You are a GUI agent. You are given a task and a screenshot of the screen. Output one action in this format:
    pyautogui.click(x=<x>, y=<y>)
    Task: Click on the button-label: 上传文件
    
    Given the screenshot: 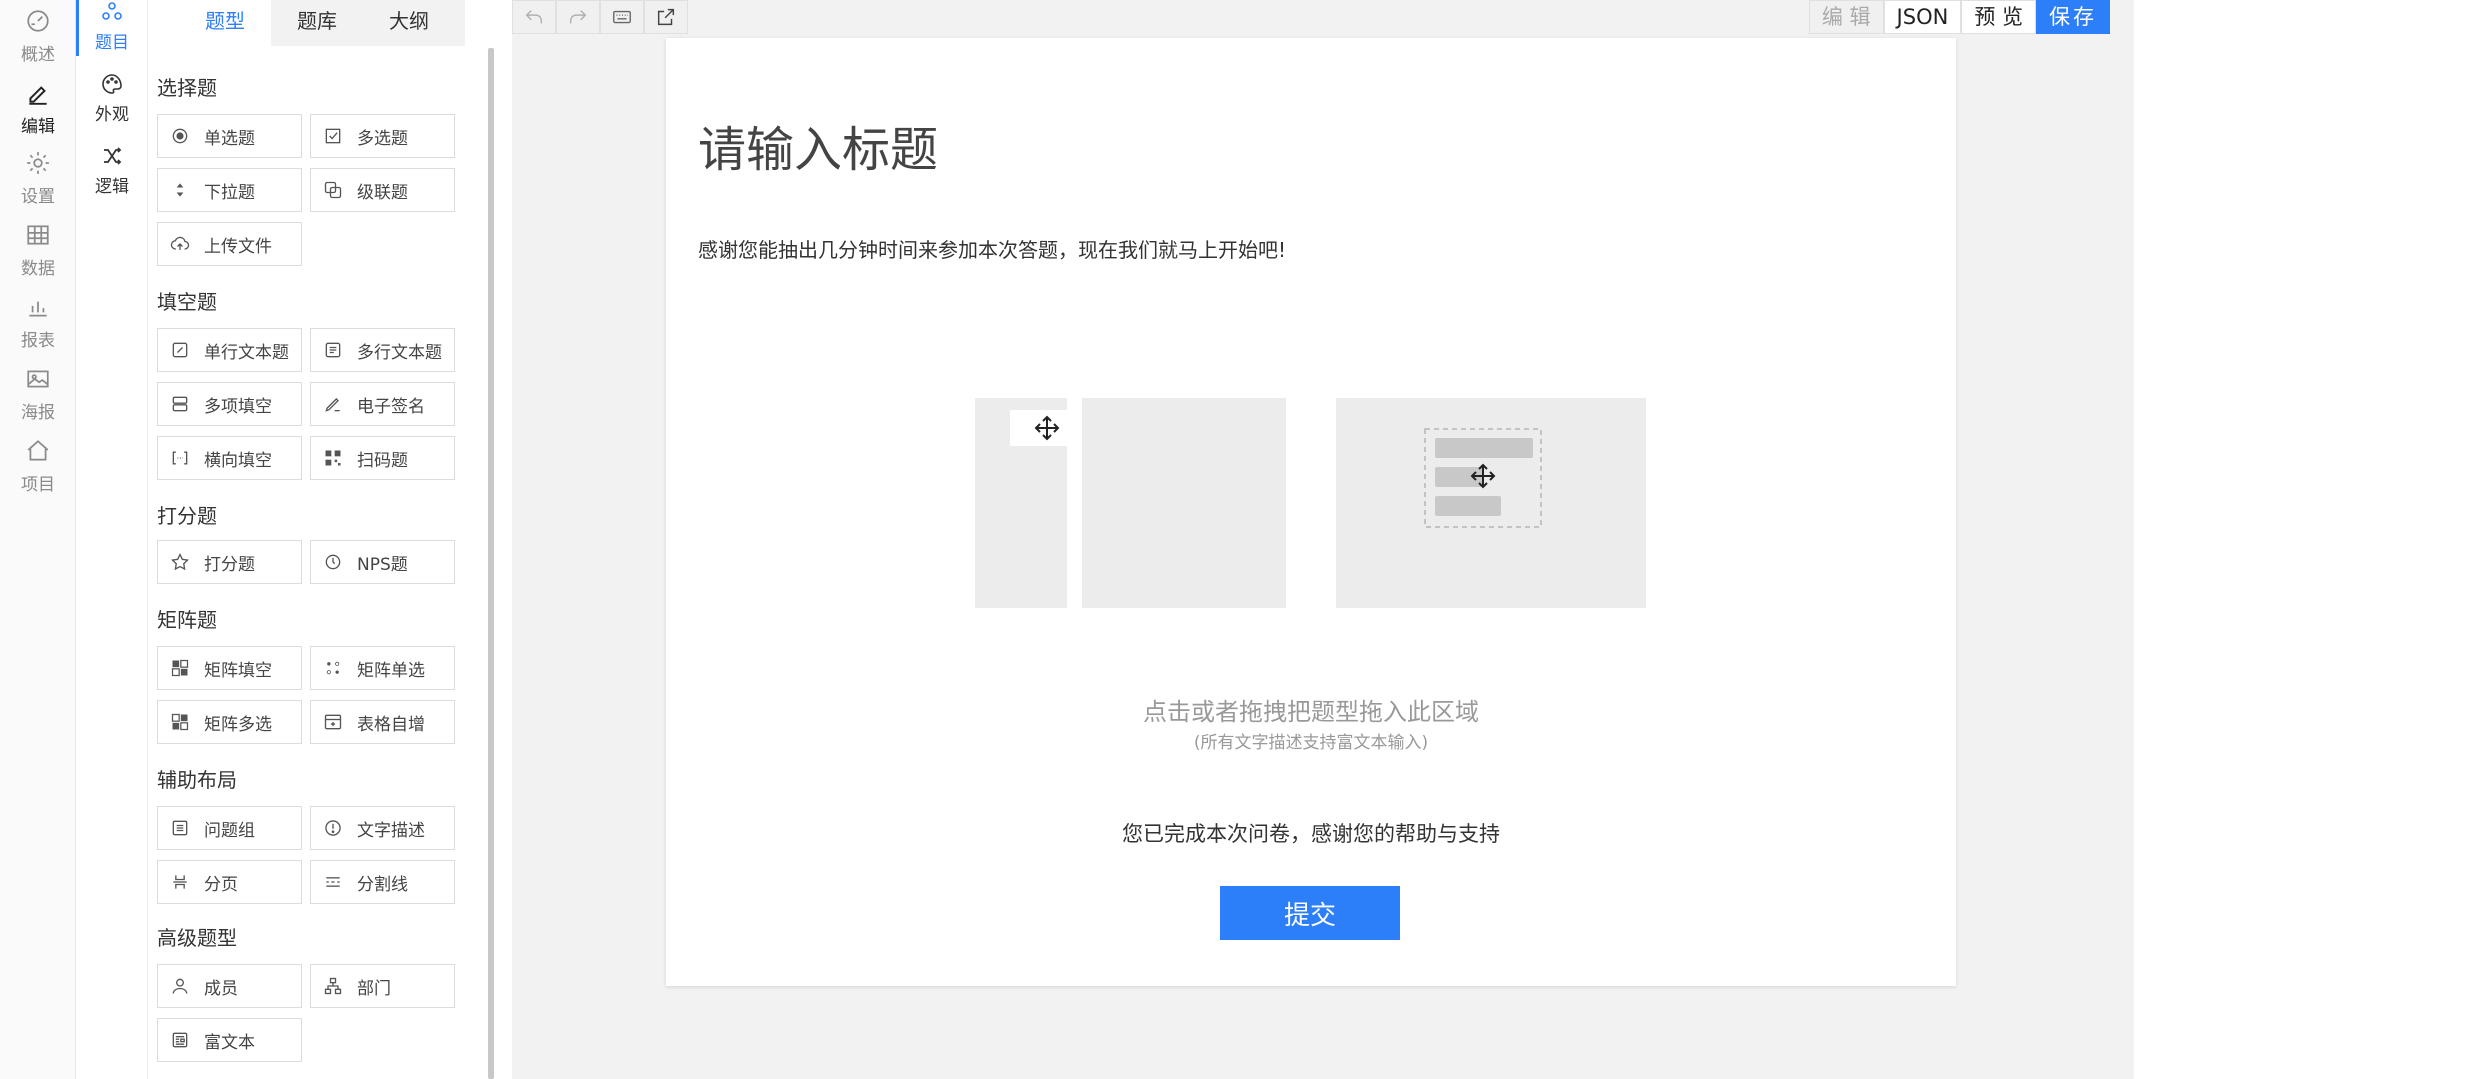 What is the action you would take?
    pyautogui.click(x=238, y=246)
    